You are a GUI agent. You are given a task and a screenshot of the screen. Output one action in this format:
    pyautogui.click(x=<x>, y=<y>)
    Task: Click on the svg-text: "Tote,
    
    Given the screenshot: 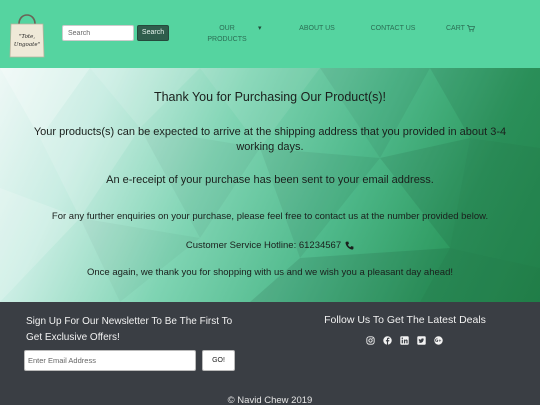 What is the action you would take?
    pyautogui.click(x=27, y=37)
    